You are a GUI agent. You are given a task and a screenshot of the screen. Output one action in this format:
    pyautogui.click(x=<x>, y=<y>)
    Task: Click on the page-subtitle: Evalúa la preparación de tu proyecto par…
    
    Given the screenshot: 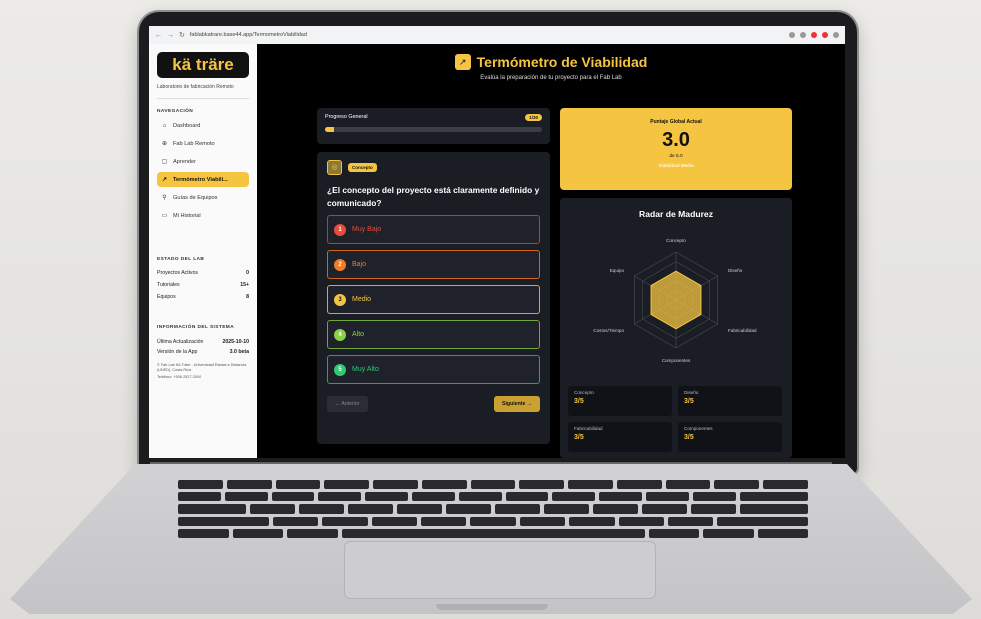 What is the action you would take?
    pyautogui.click(x=551, y=78)
    